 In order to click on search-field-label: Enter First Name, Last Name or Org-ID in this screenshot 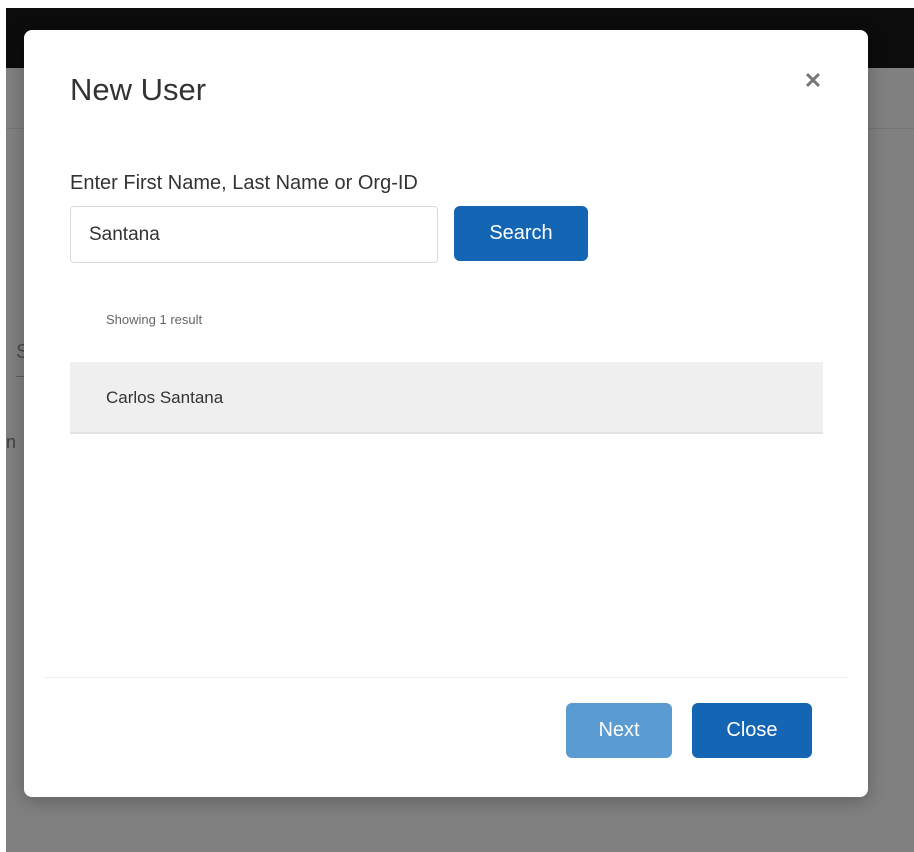, I will do `click(244, 183)`.